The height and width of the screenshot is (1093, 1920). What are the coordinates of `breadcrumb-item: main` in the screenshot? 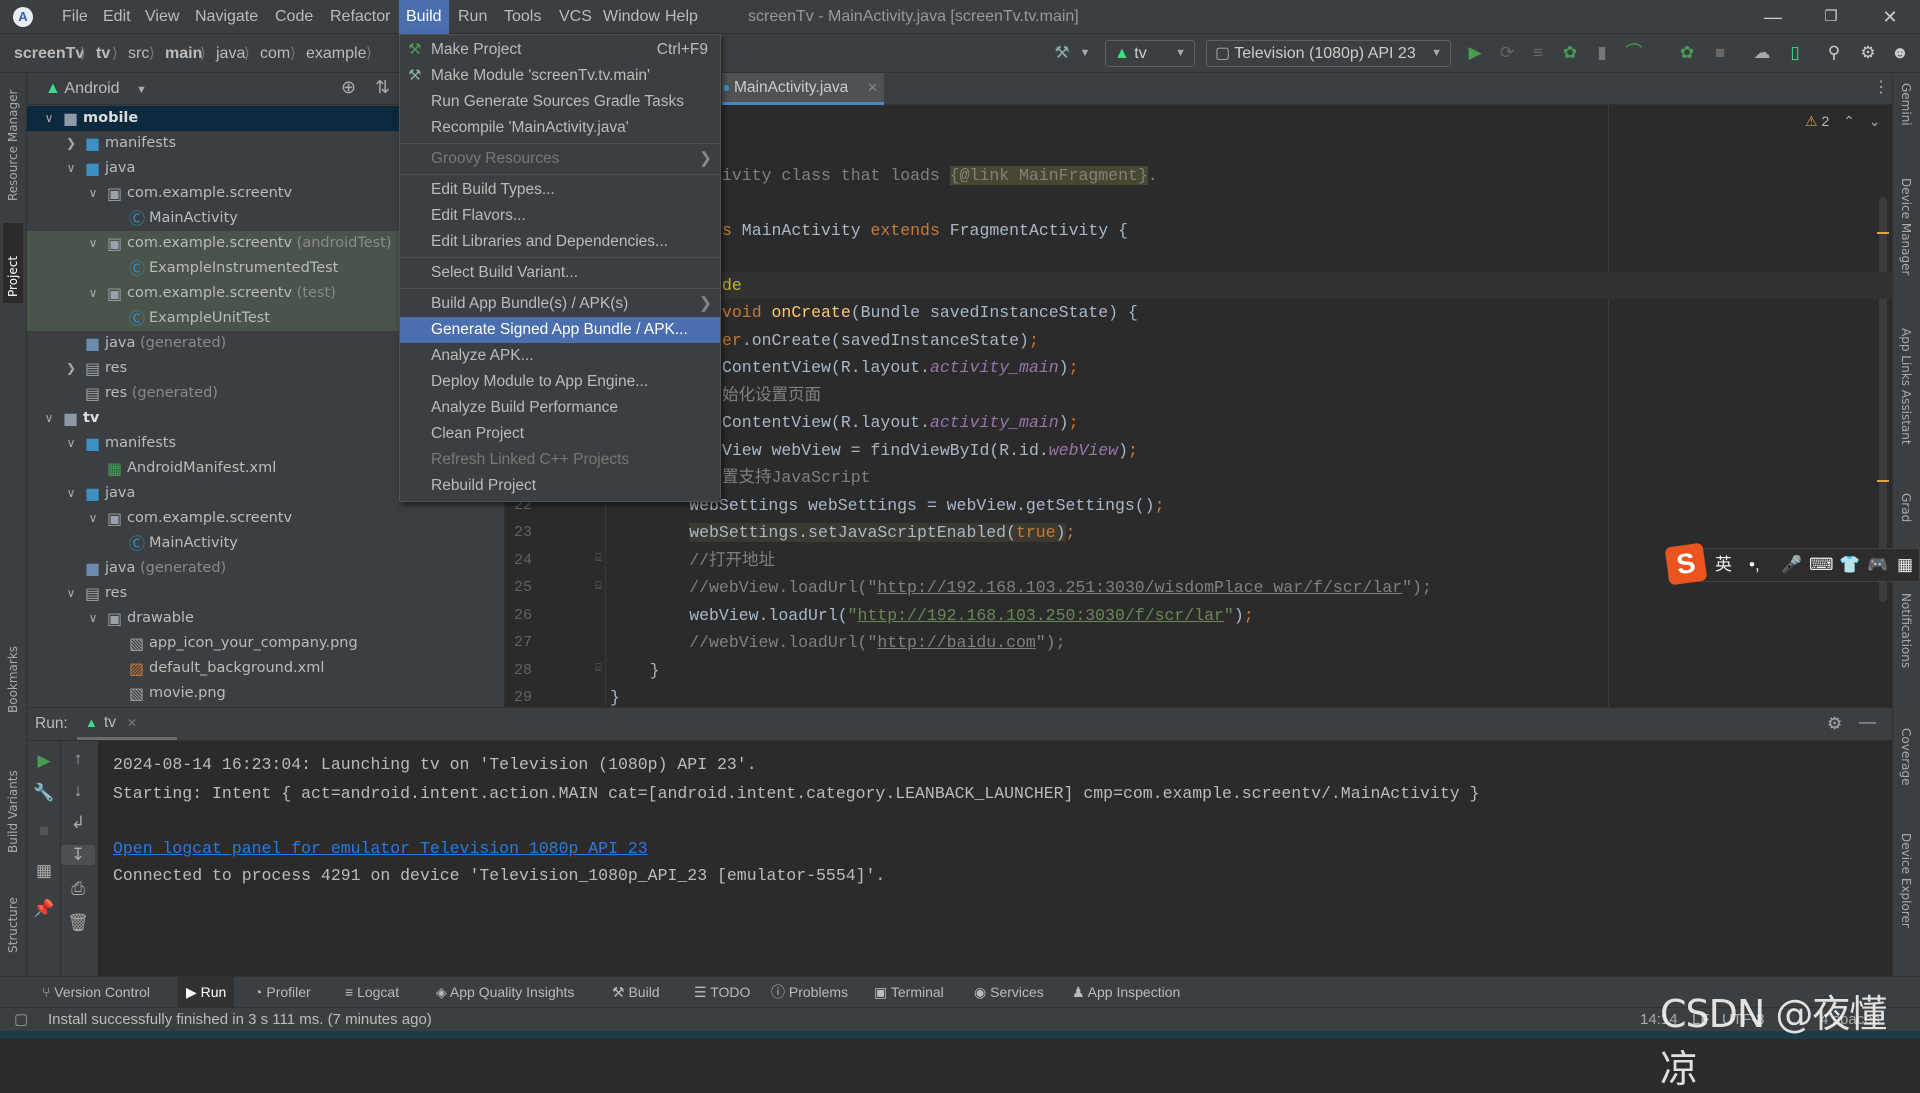 It's located at (183, 53).